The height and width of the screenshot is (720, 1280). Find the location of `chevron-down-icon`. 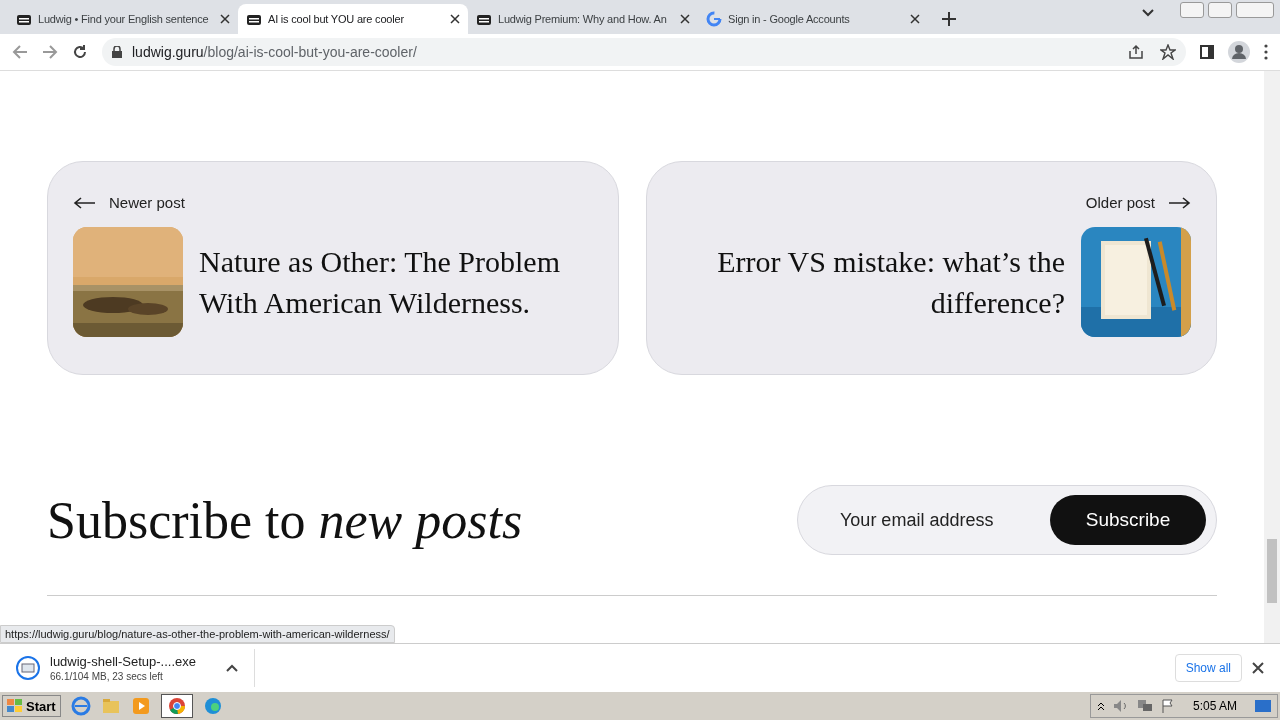

chevron-down-icon is located at coordinates (1148, 13).